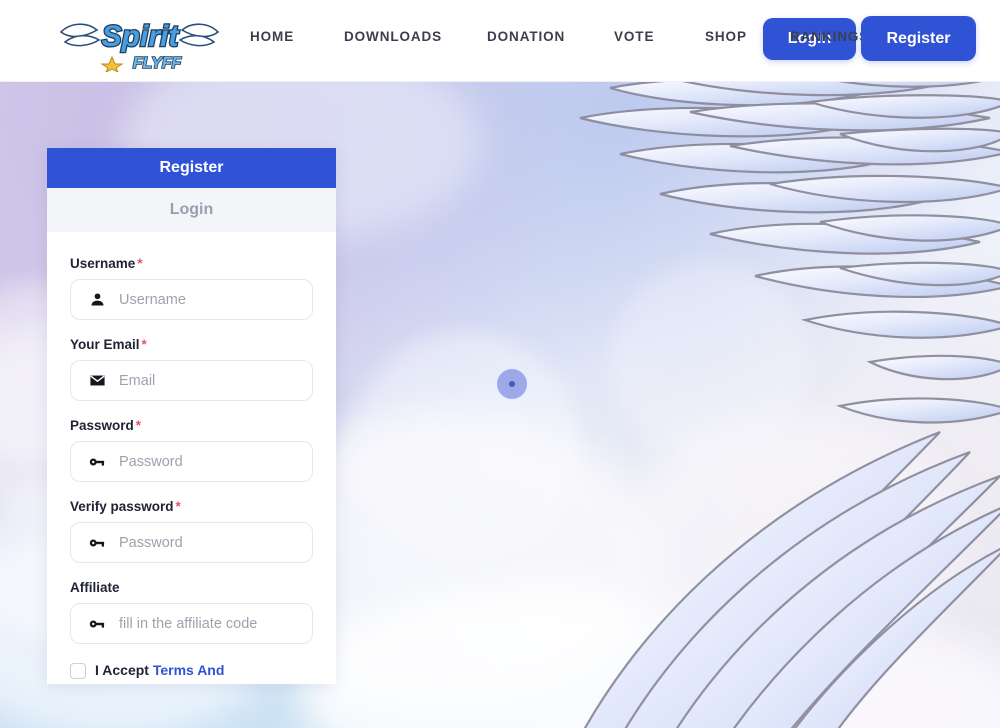 This screenshot has height=728, width=1000. I want to click on register-button: Register, so click(918, 38).